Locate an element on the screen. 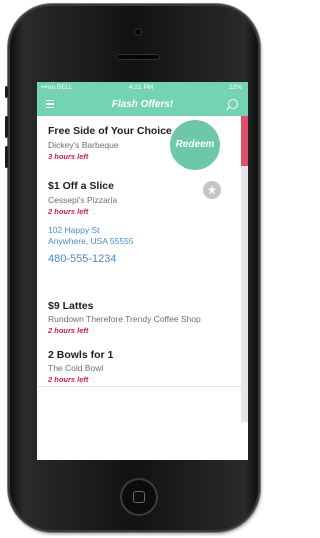 Image resolution: width=320 pixels, height=538 pixels. favorite-star-icon: ★ is located at coordinates (212, 190).